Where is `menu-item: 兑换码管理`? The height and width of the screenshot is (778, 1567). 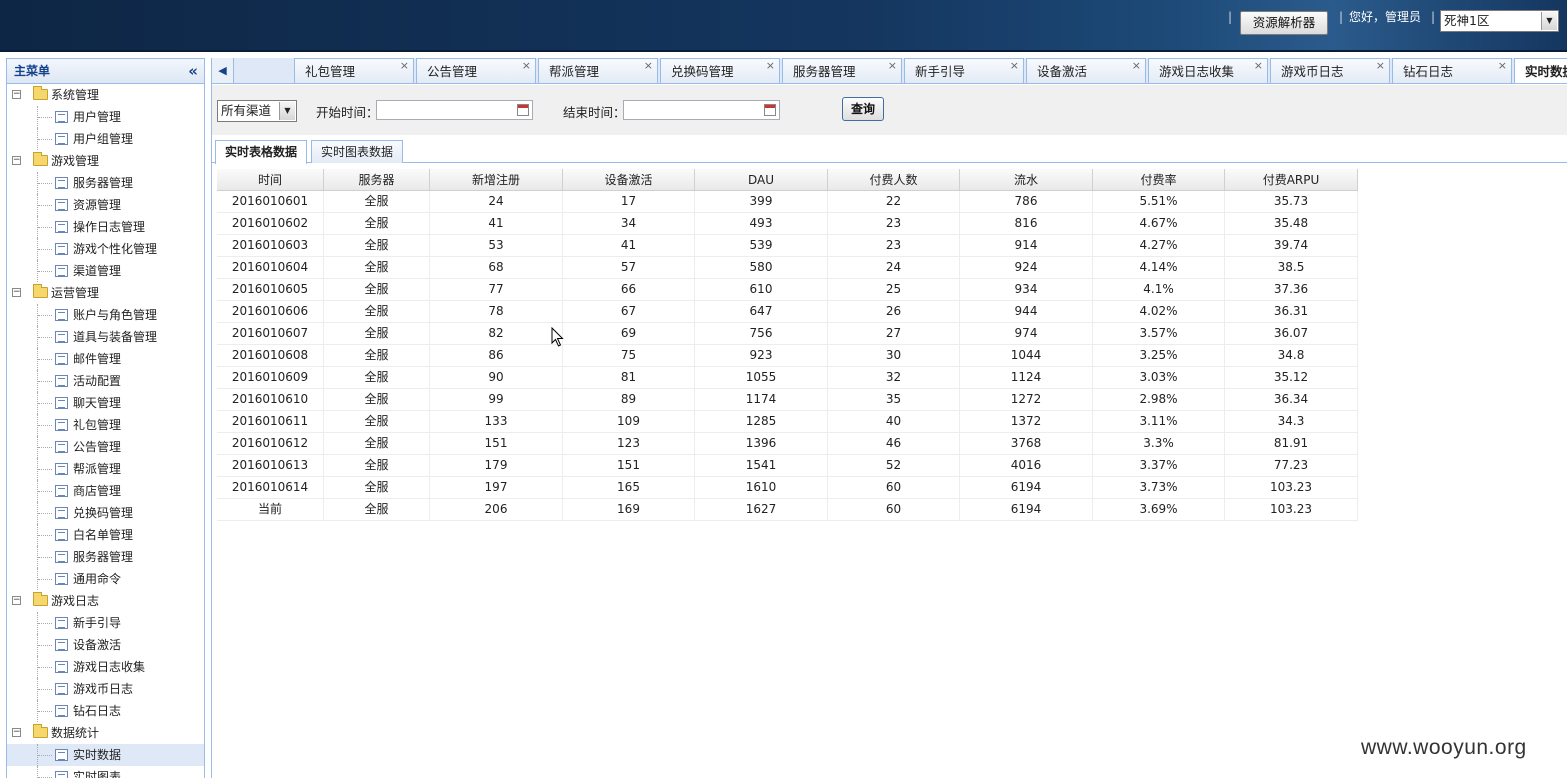
menu-item: 兑换码管理 is located at coordinates (105, 513).